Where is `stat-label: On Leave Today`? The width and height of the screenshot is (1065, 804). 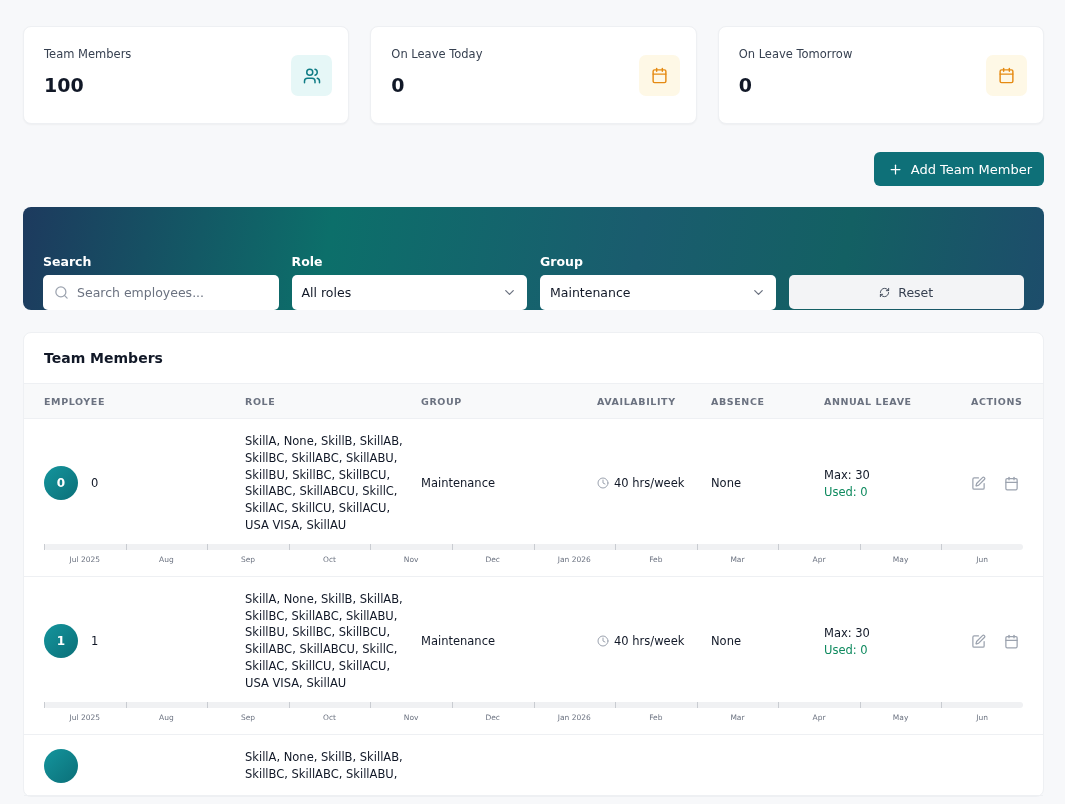 stat-label: On Leave Today is located at coordinates (437, 54).